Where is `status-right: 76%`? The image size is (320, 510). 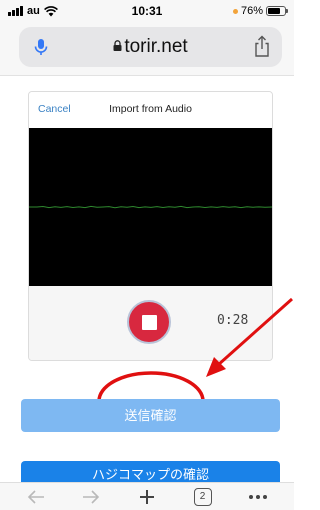
status-right: 76% is located at coordinates (260, 11).